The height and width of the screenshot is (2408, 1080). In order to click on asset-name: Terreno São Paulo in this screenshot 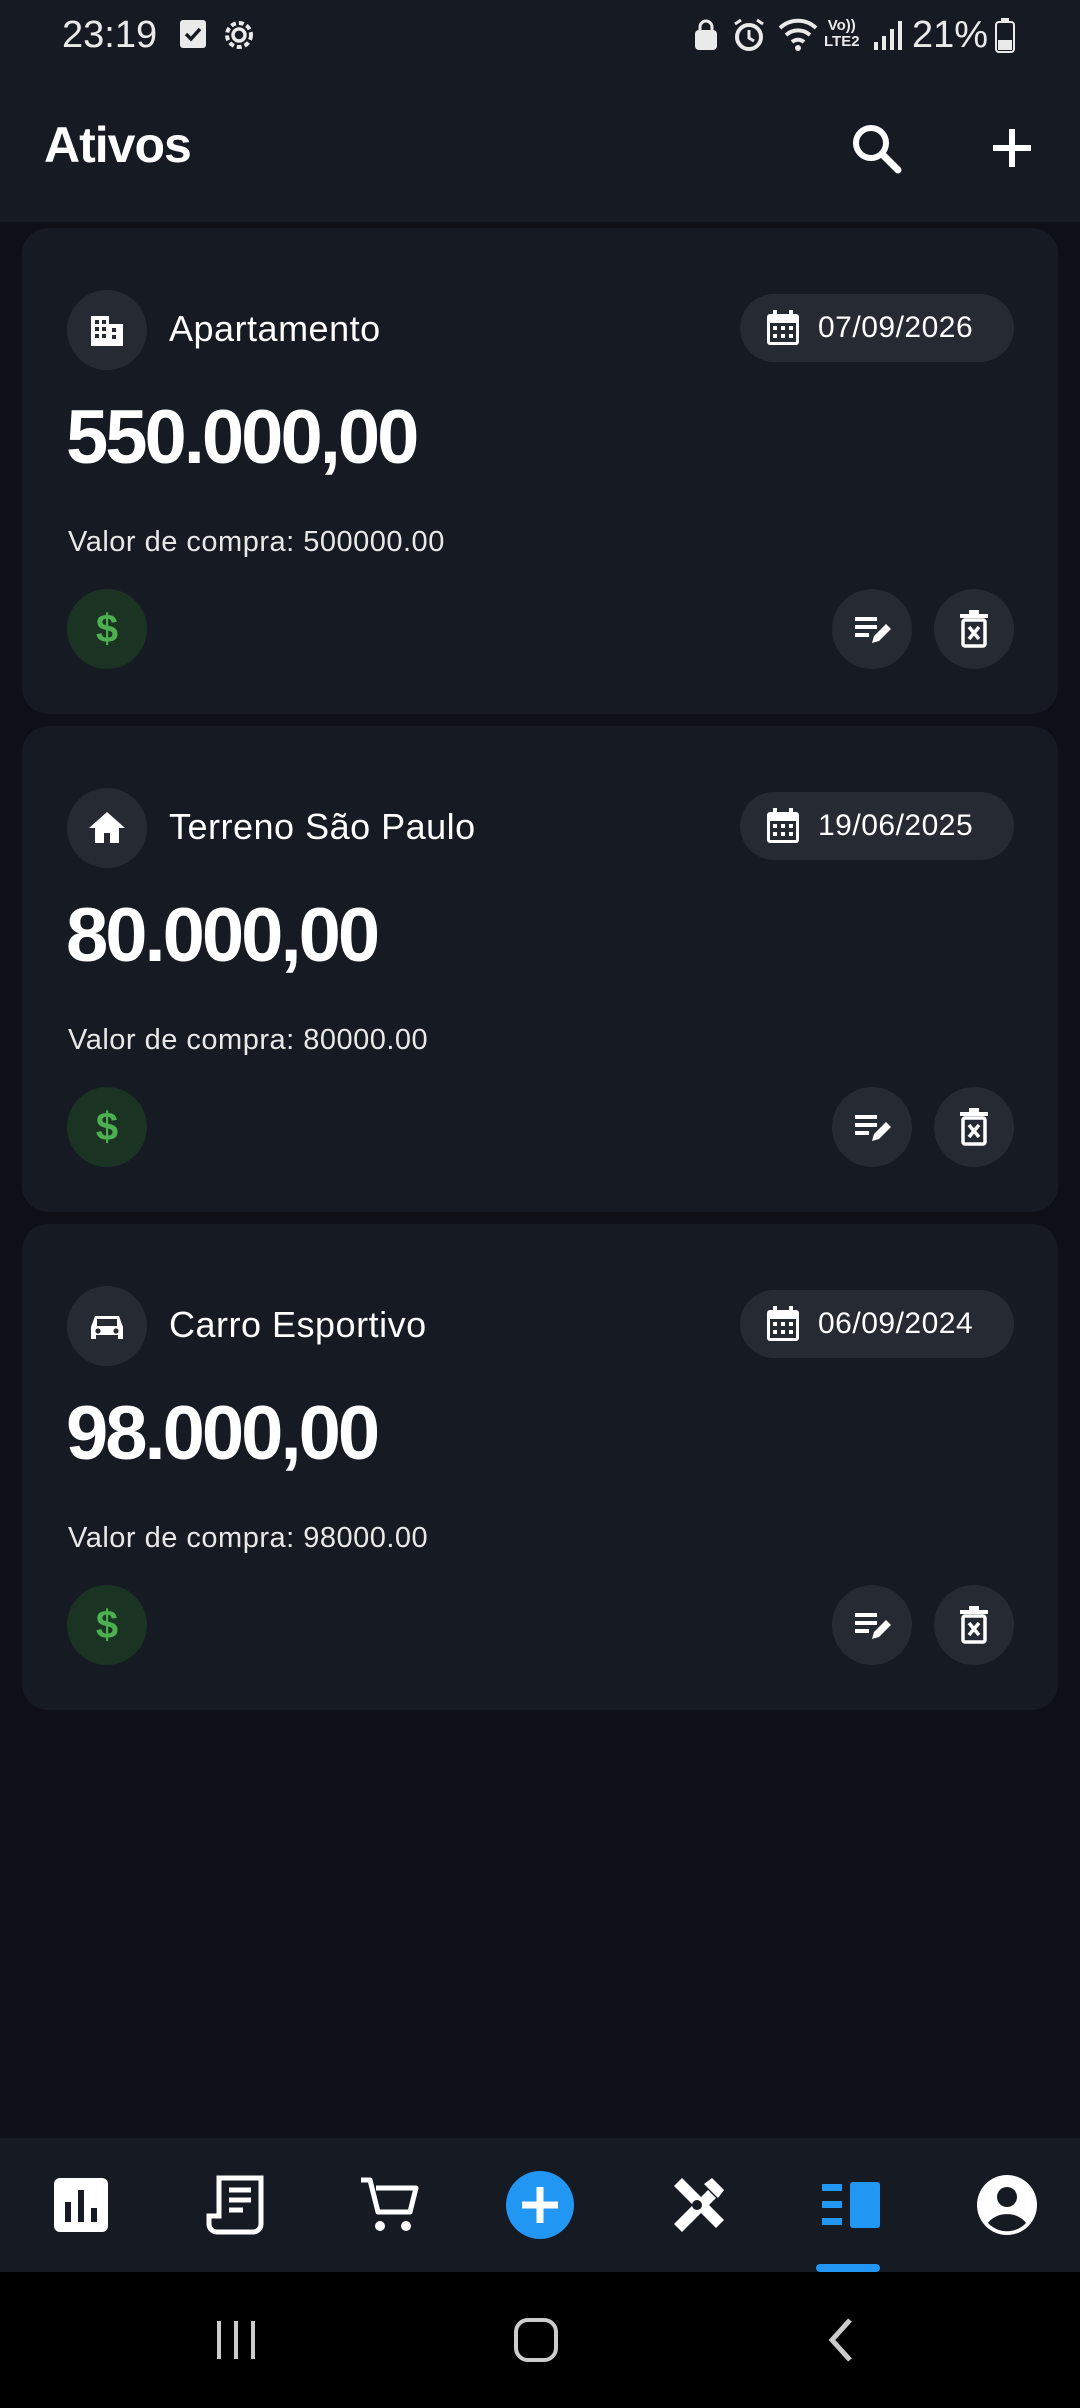, I will do `click(322, 826)`.